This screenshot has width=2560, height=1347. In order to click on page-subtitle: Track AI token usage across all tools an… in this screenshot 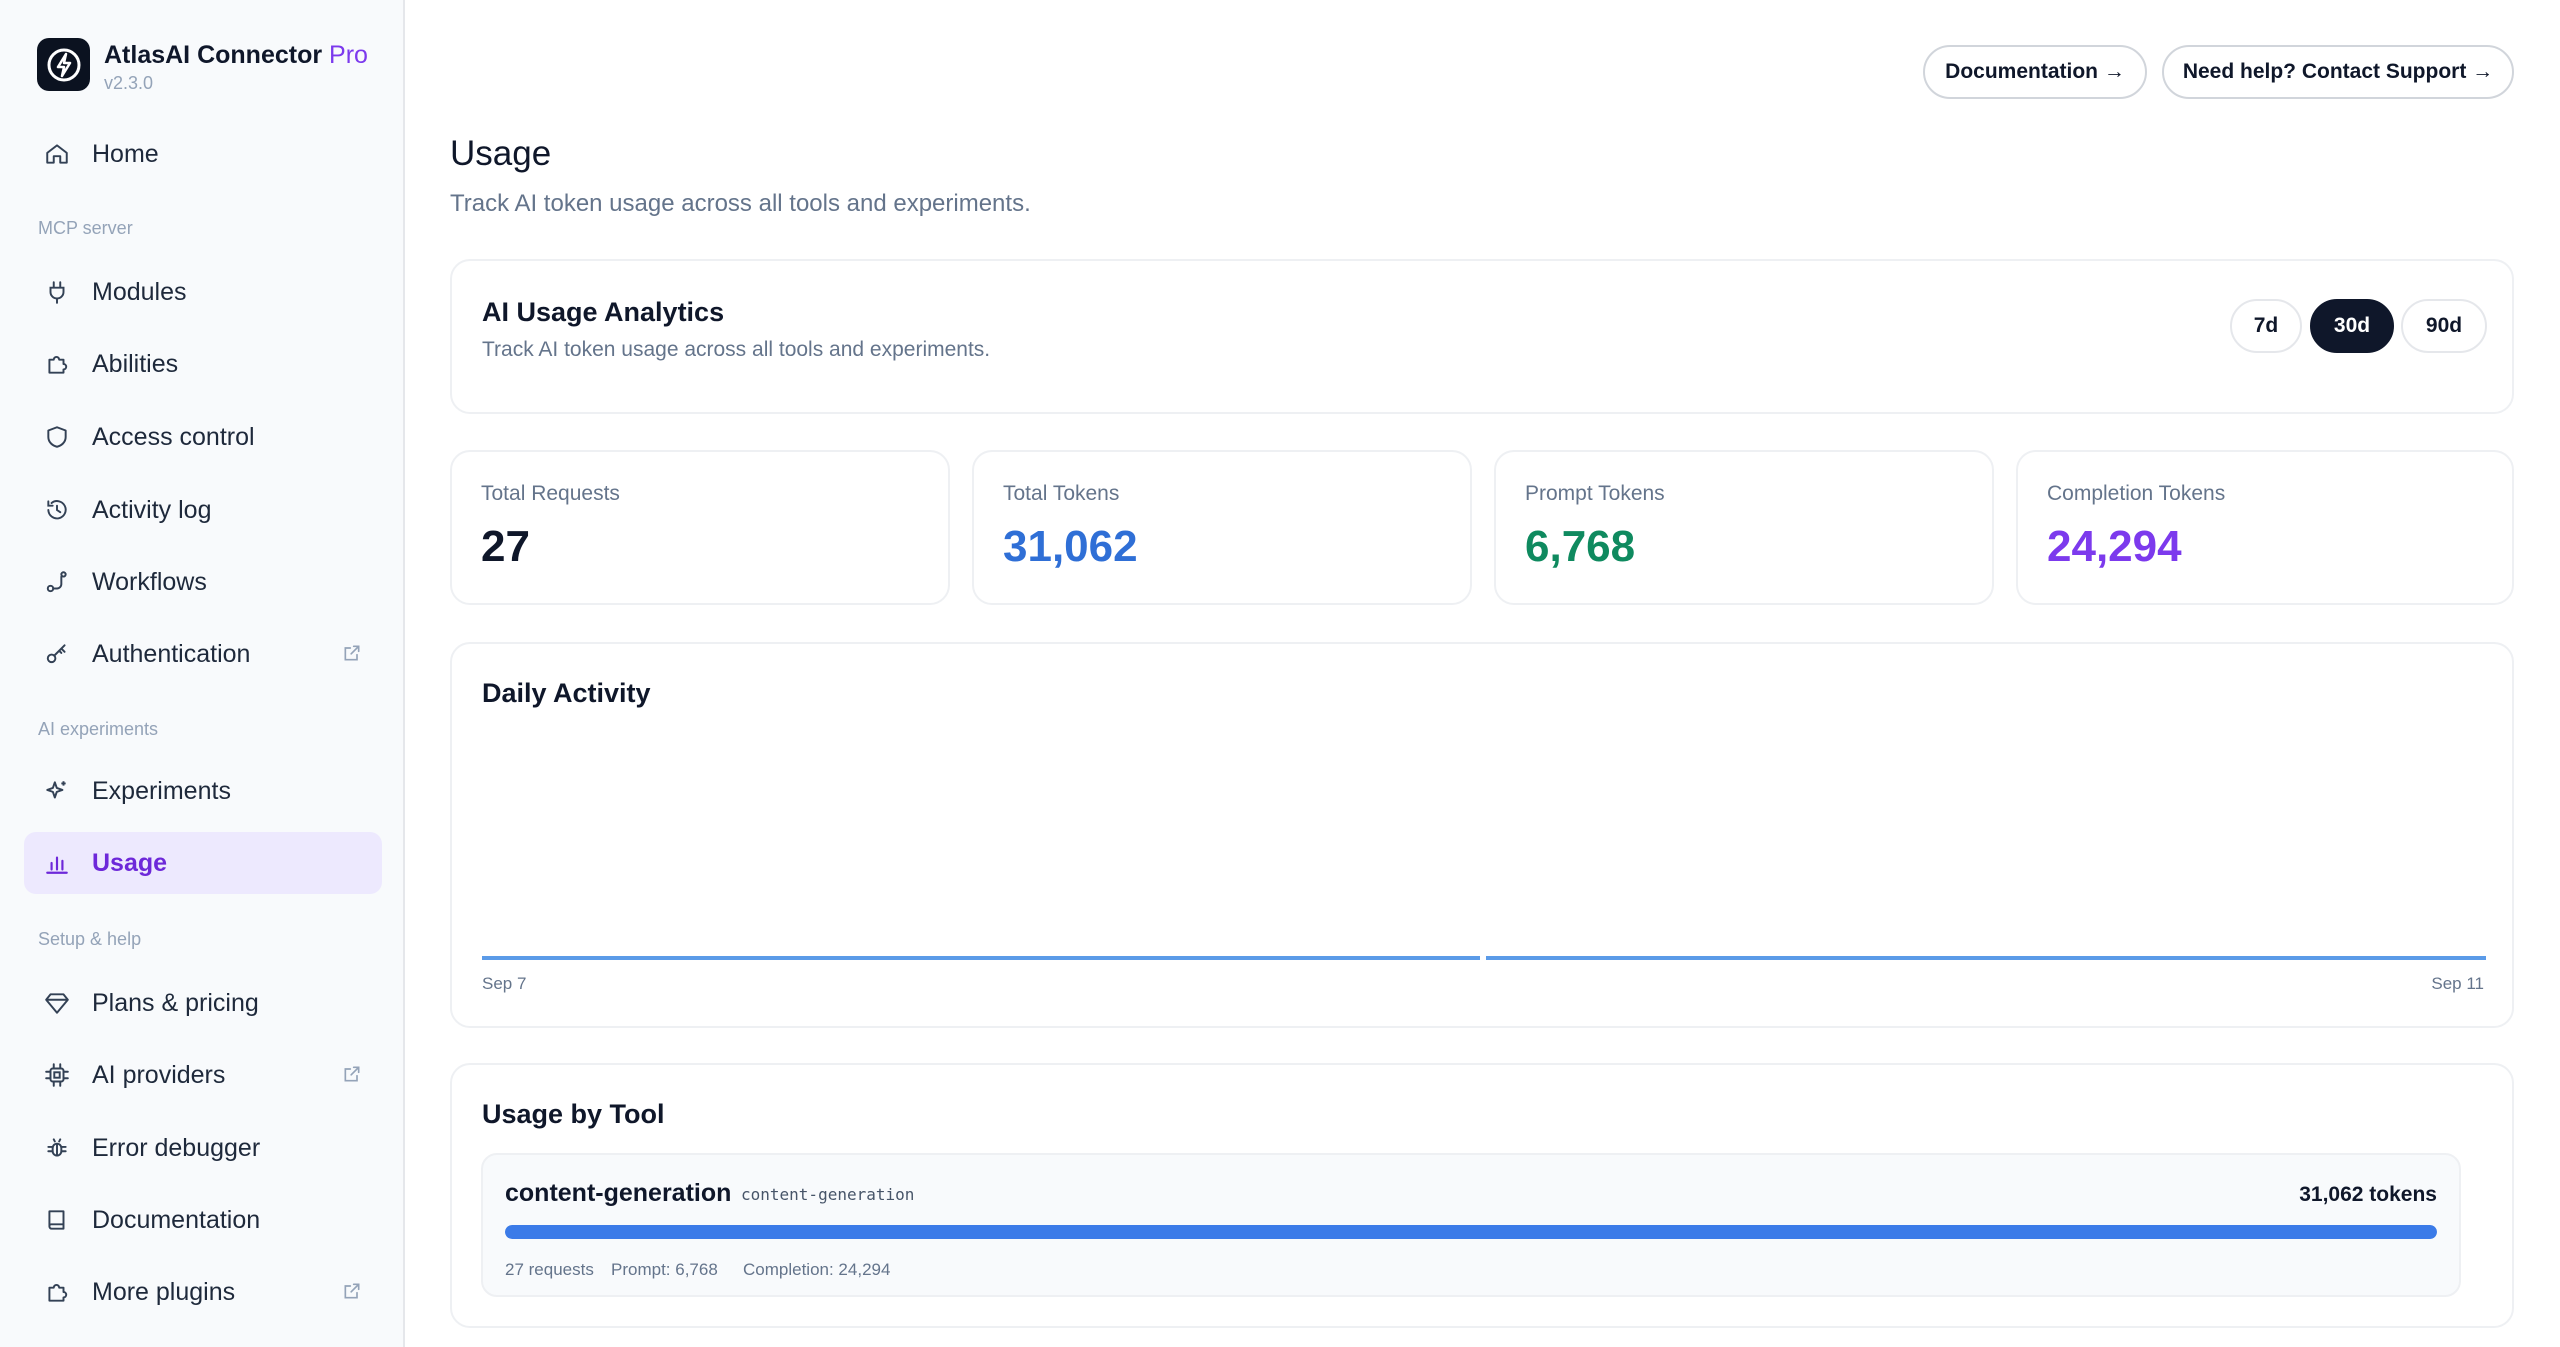, I will do `click(740, 203)`.